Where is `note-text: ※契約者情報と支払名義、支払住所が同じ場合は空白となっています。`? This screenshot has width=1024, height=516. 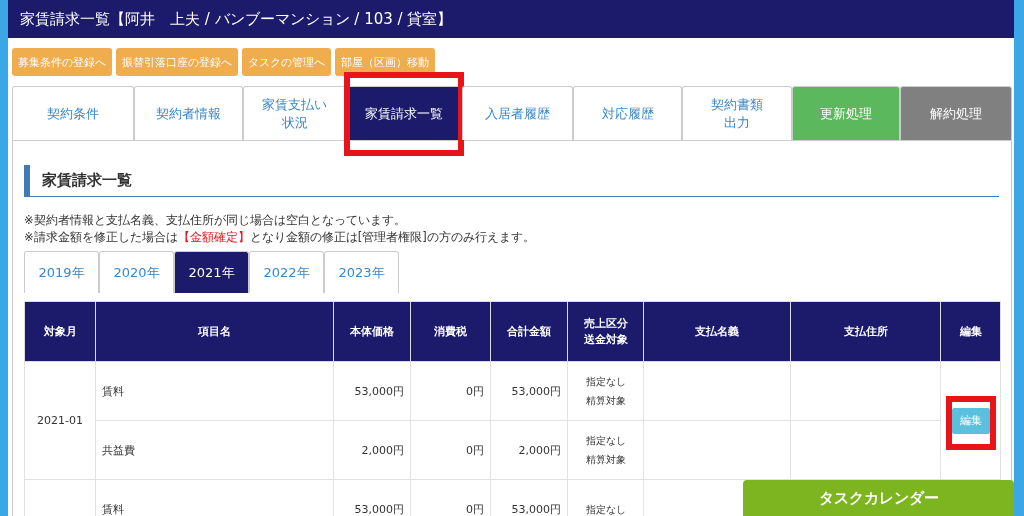
note-text: ※契約者情報と支払名義、支払住所が同じ場合は空白となっています。 is located at coordinates (215, 220).